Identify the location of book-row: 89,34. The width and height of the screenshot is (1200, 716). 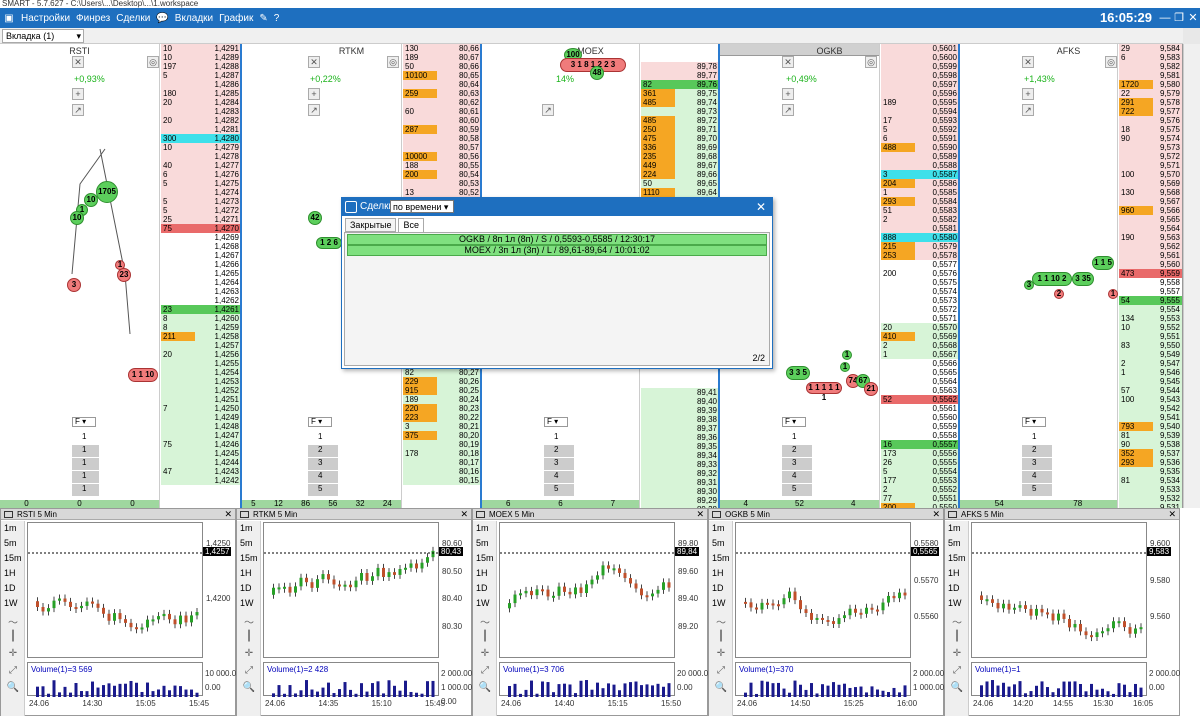
(679, 455).